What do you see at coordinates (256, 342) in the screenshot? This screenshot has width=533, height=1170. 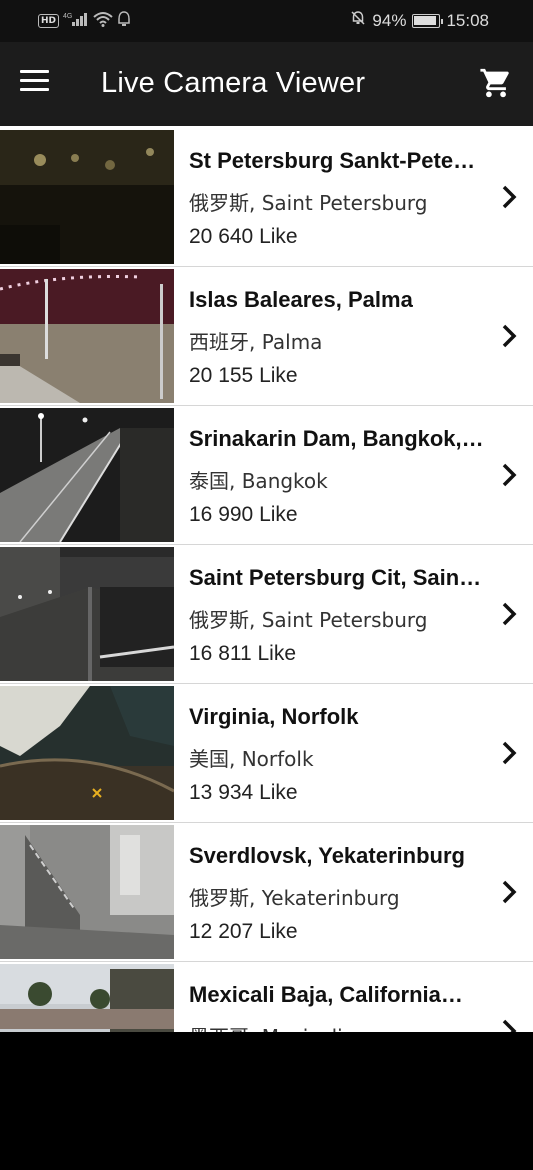 I see `camera-location: 西班牙, Palma` at bounding box center [256, 342].